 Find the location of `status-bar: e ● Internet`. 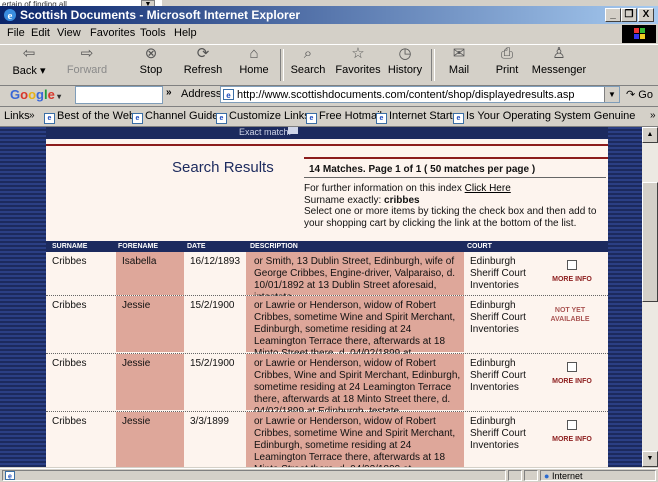

status-bar: e ● Internet is located at coordinates (329, 475).